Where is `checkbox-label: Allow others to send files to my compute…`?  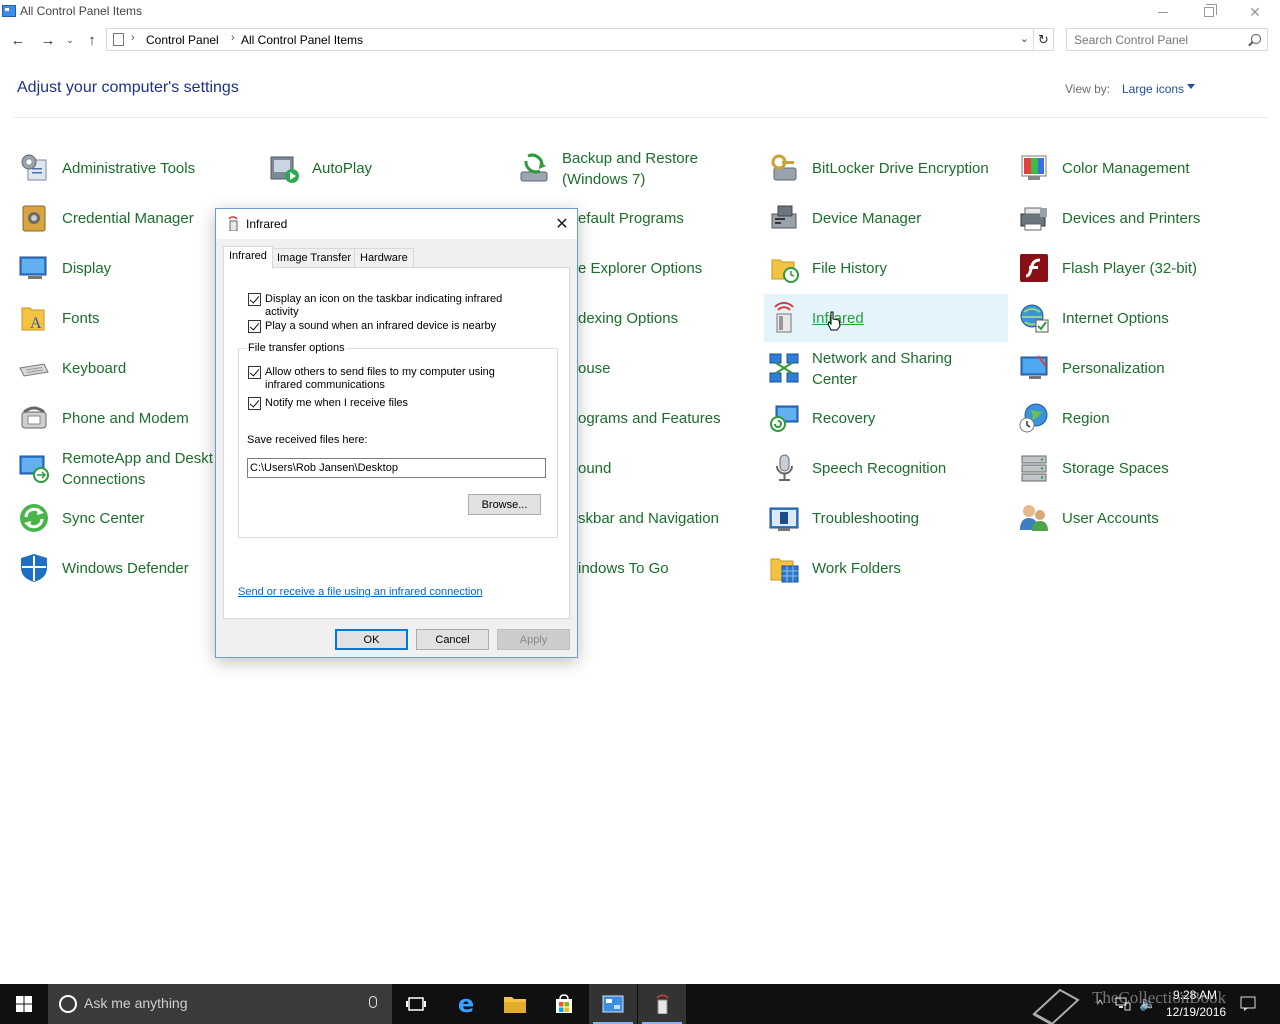
checkbox-label: Allow others to send files to my compute… is located at coordinates (400, 379).